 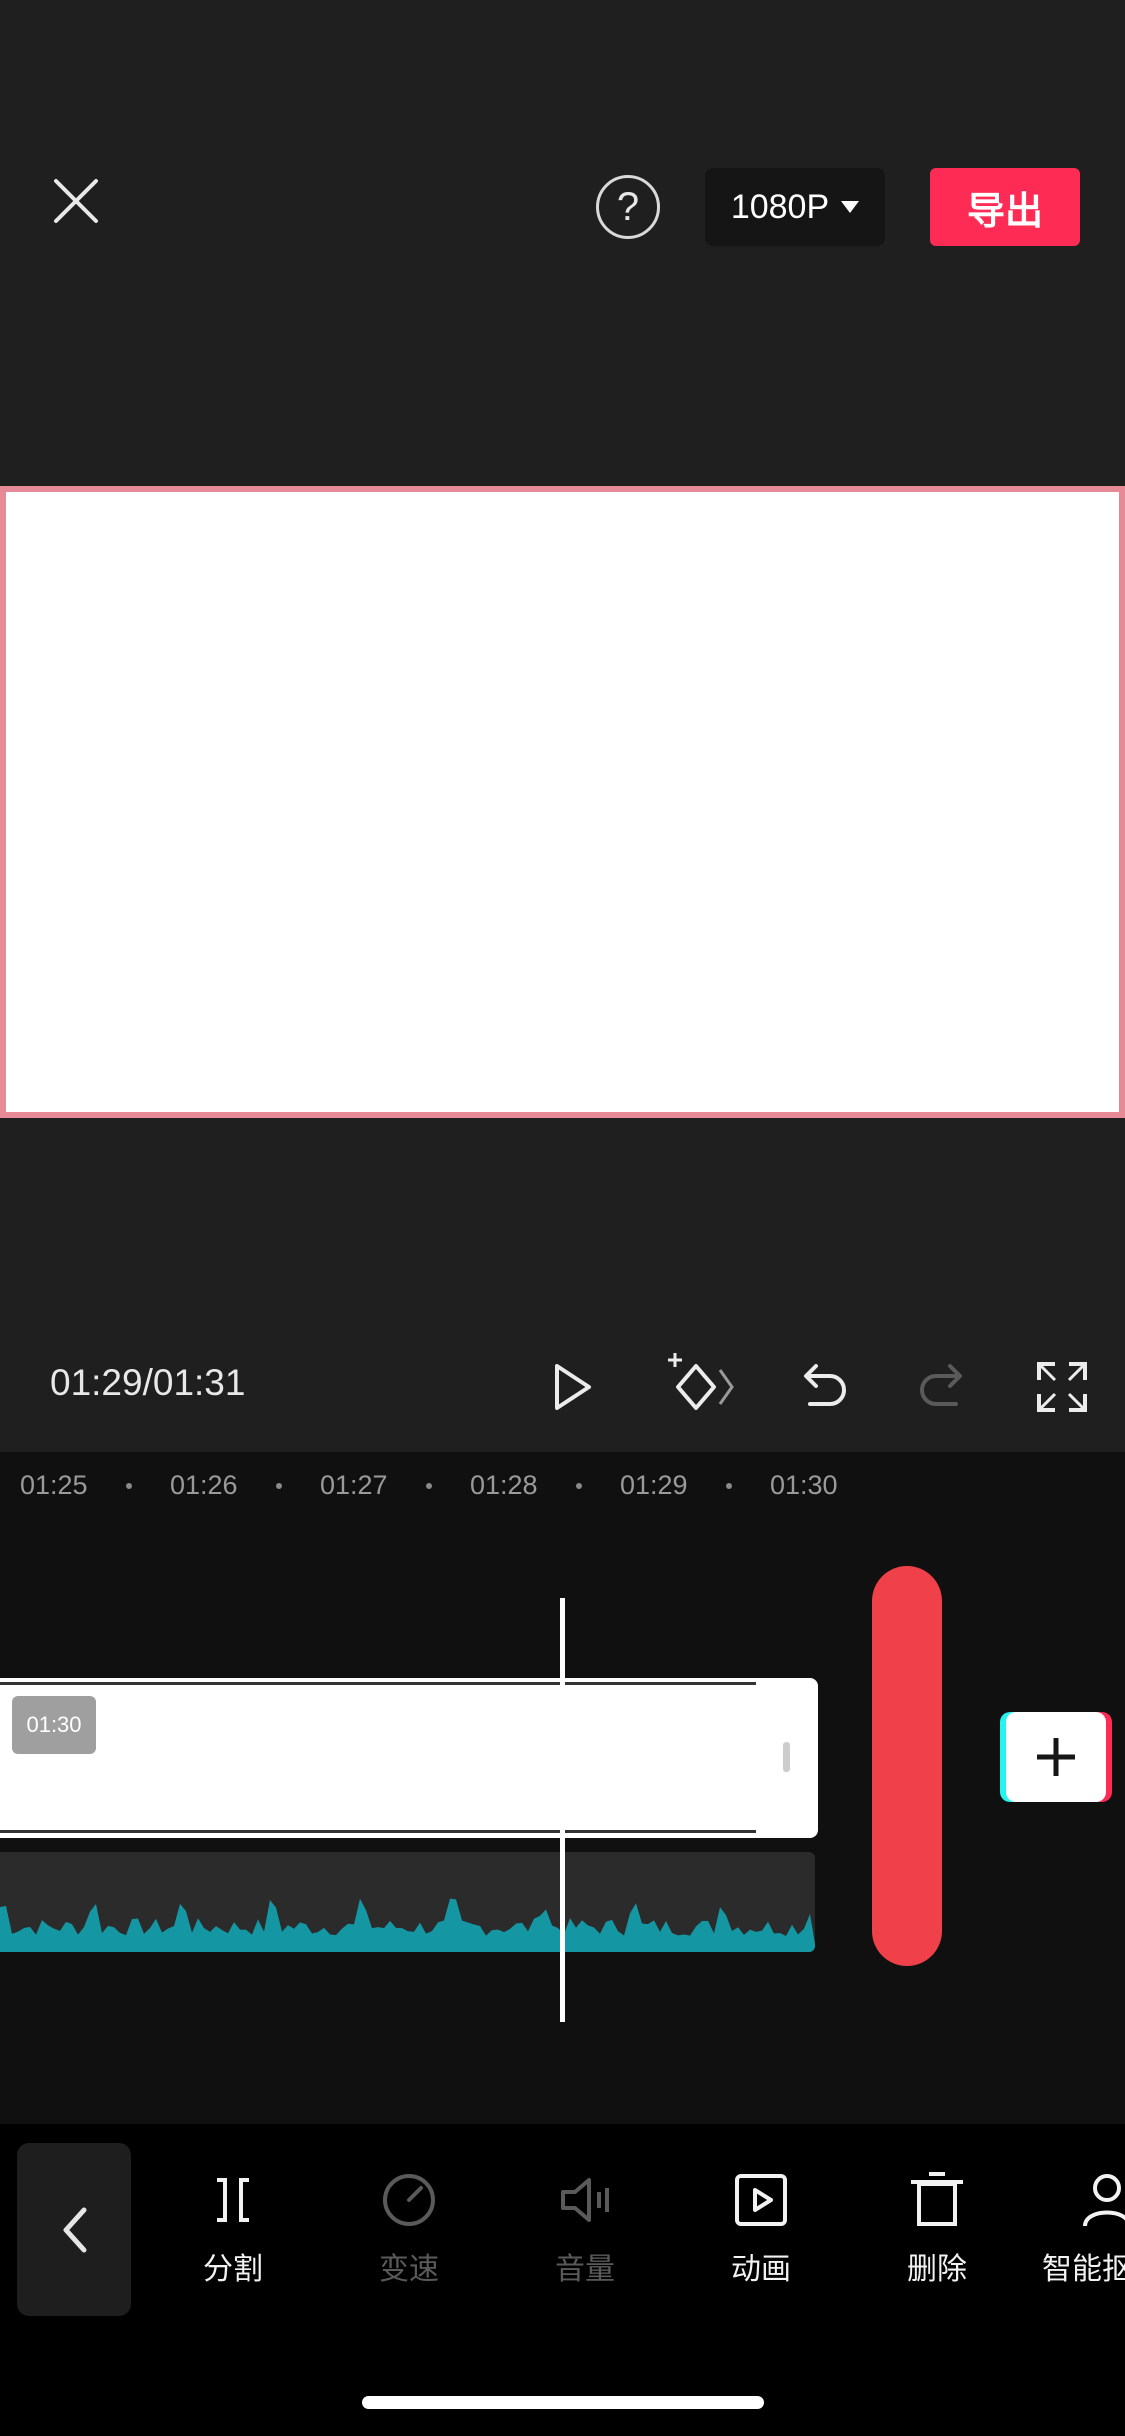 I want to click on tool-label: 智能抠, so click(x=1083, y=2269).